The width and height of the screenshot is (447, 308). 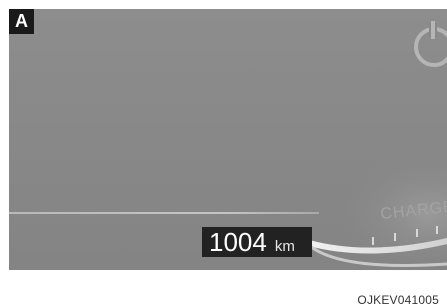 What do you see at coordinates (430, 44) in the screenshot?
I see `power-icon` at bounding box center [430, 44].